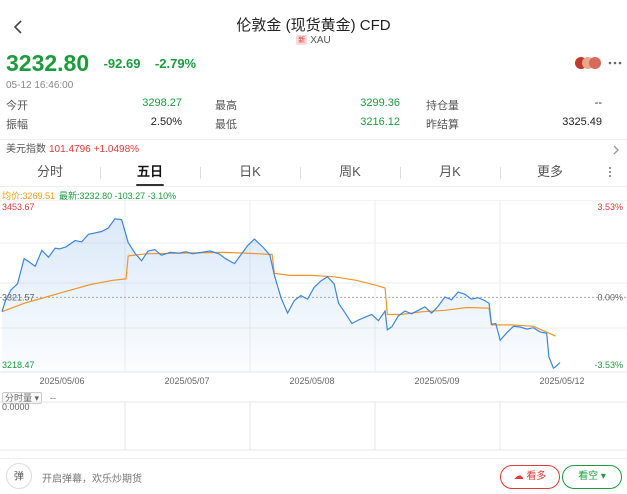 This screenshot has height=494, width=627. What do you see at coordinates (302, 40) in the screenshot?
I see `new-badge: 新` at bounding box center [302, 40].